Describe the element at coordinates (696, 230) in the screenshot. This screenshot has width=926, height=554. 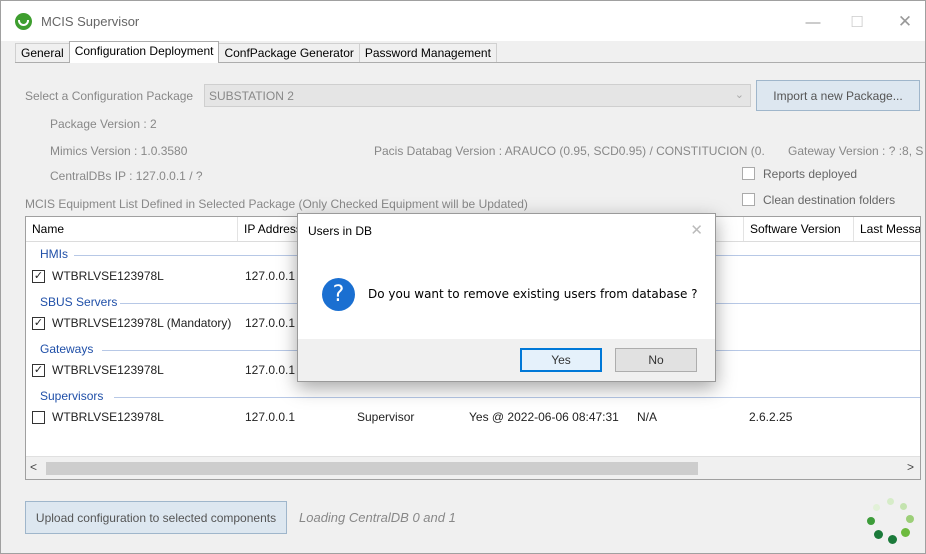
I see `dialog-close-icon: ✕` at that location.